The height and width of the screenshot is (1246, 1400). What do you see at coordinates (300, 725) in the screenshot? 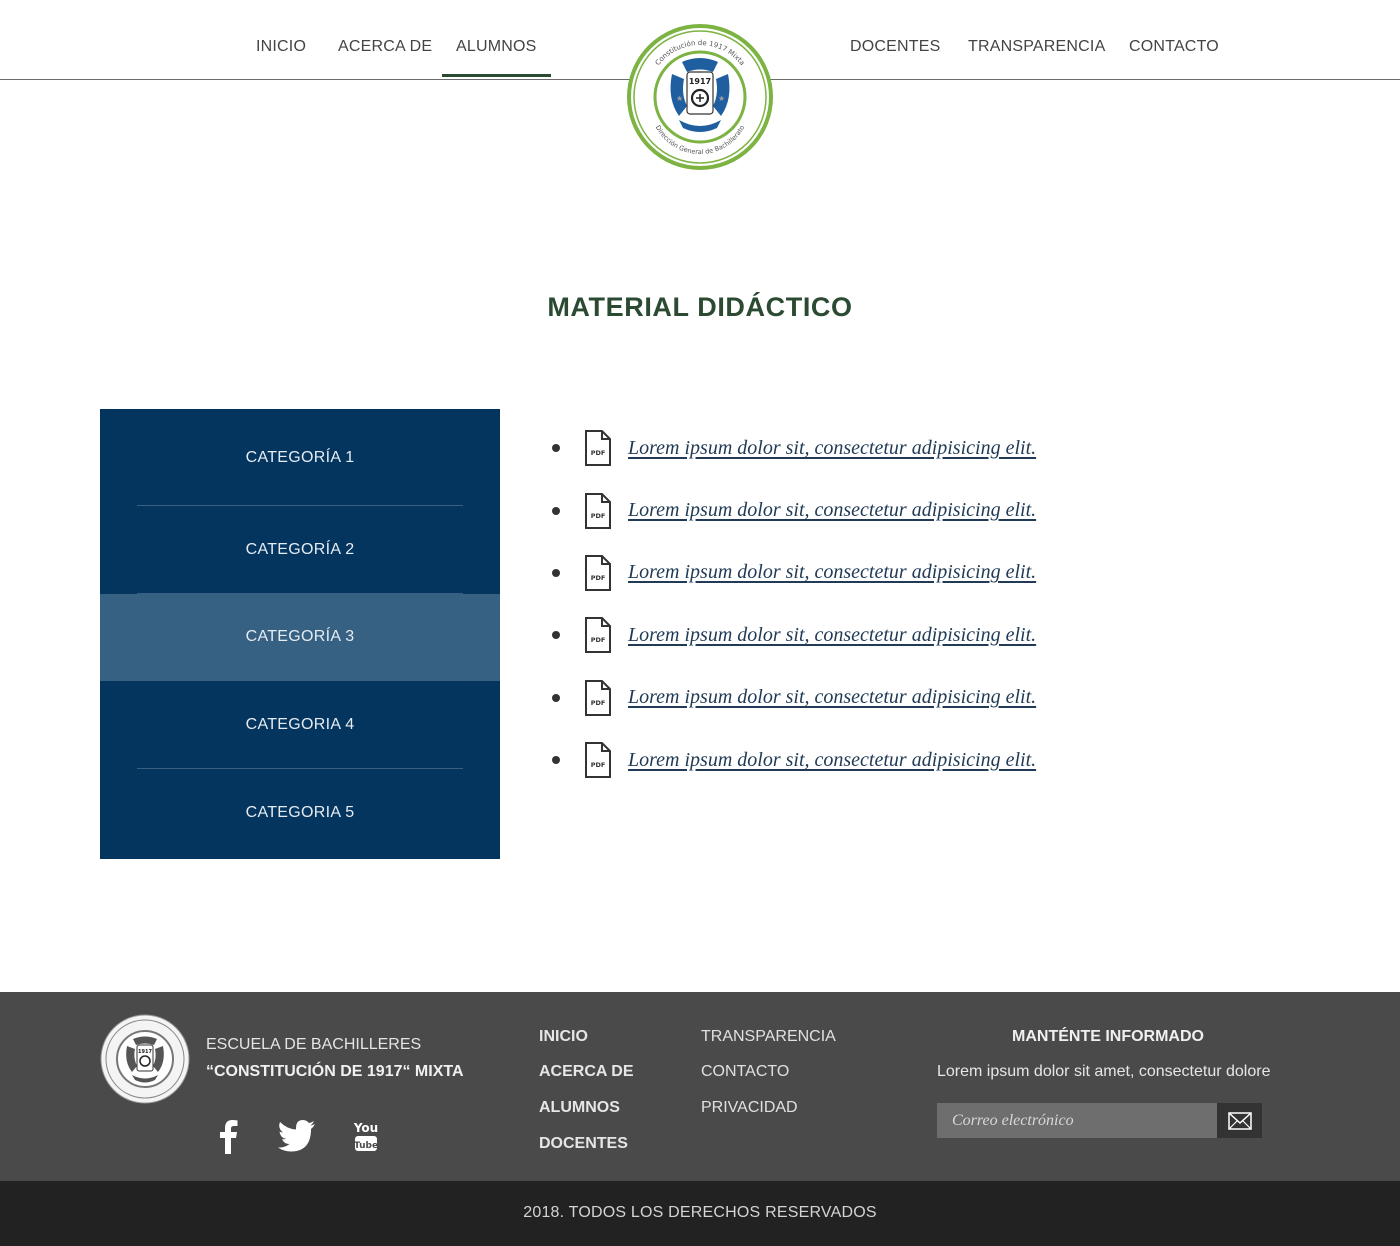
I see `category-item-4: CATEGORIA 4` at bounding box center [300, 725].